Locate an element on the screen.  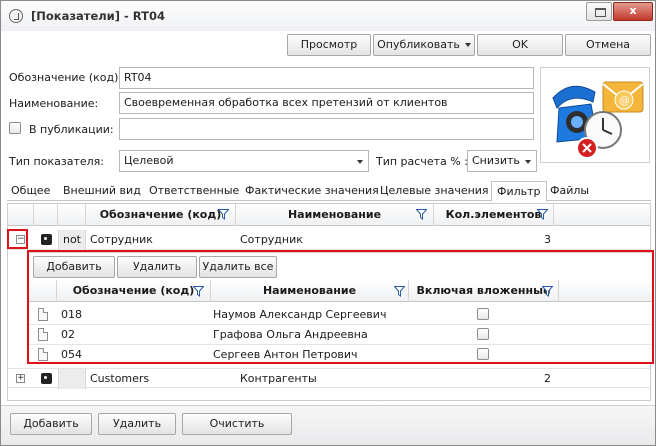
grid-header-code: Обозначение (код) is located at coordinates (161, 215).